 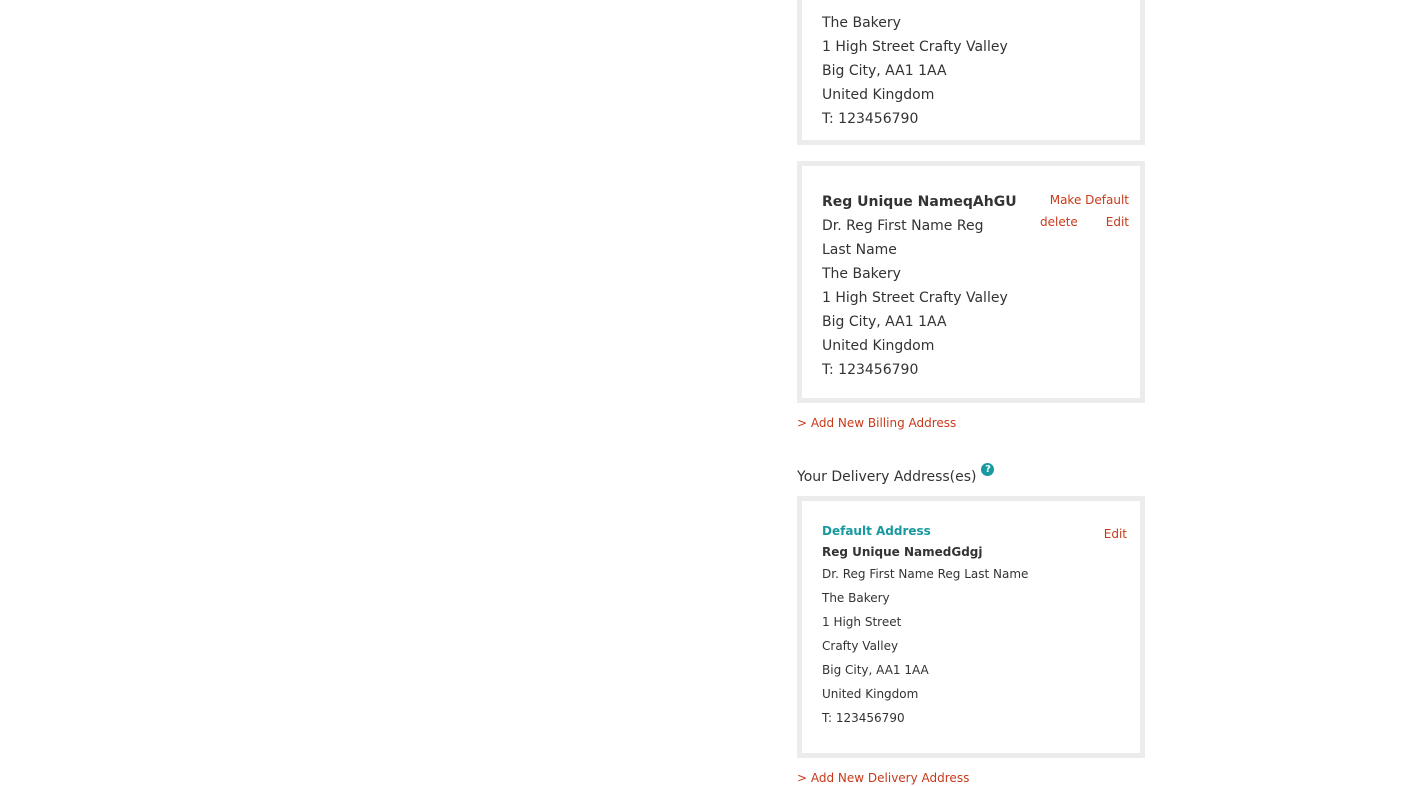 I want to click on address-street: 1 High Street, so click(x=862, y=622).